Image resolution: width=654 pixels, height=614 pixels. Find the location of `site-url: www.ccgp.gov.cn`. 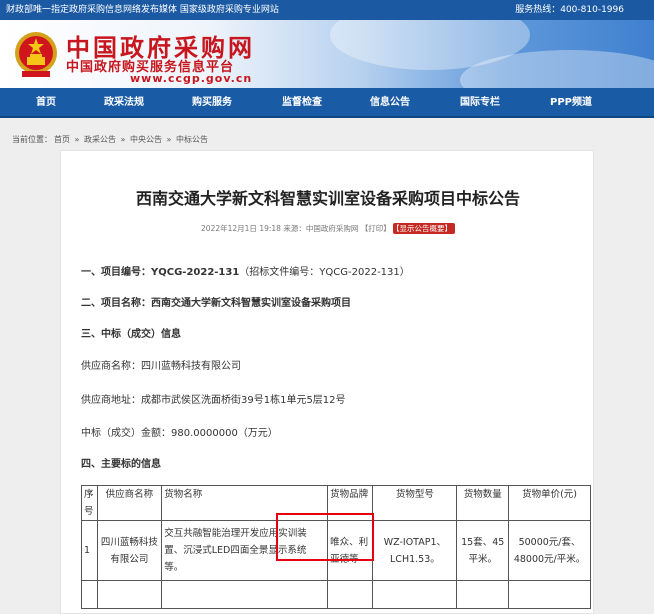

site-url: www.ccgp.gov.cn is located at coordinates (191, 78).